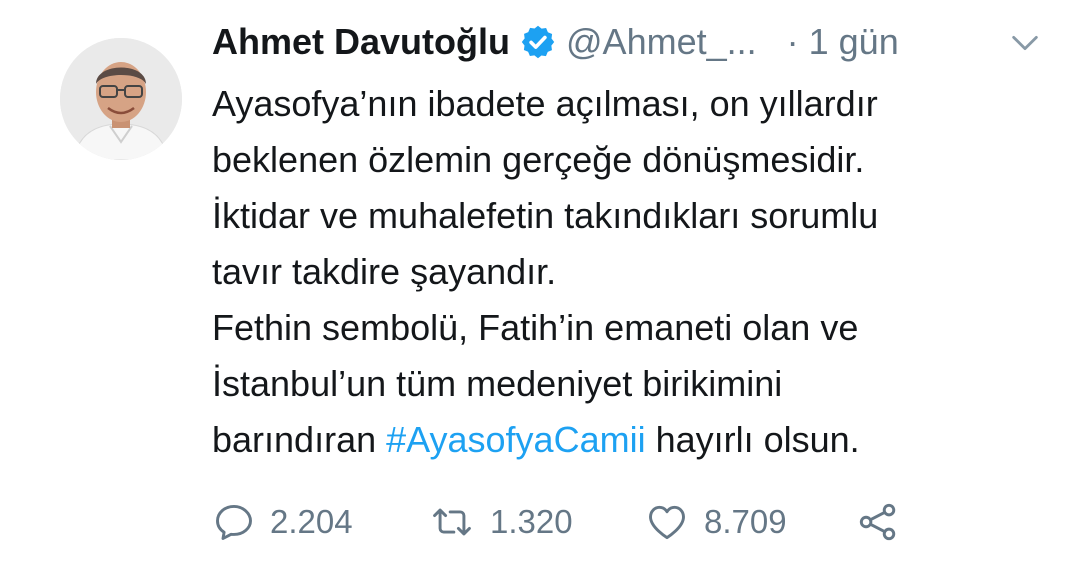  I want to click on tweet-text-line: İstanbul’un tüm medeniyet birikimini, so click(497, 383).